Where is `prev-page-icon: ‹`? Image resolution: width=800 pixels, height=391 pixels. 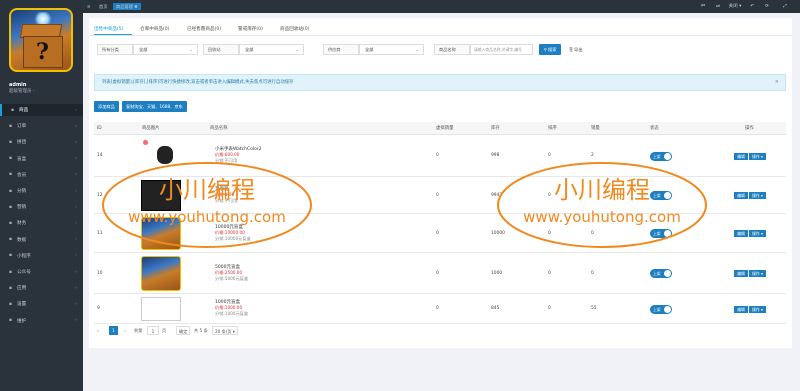 prev-page-icon: ‹ is located at coordinates (98, 330).